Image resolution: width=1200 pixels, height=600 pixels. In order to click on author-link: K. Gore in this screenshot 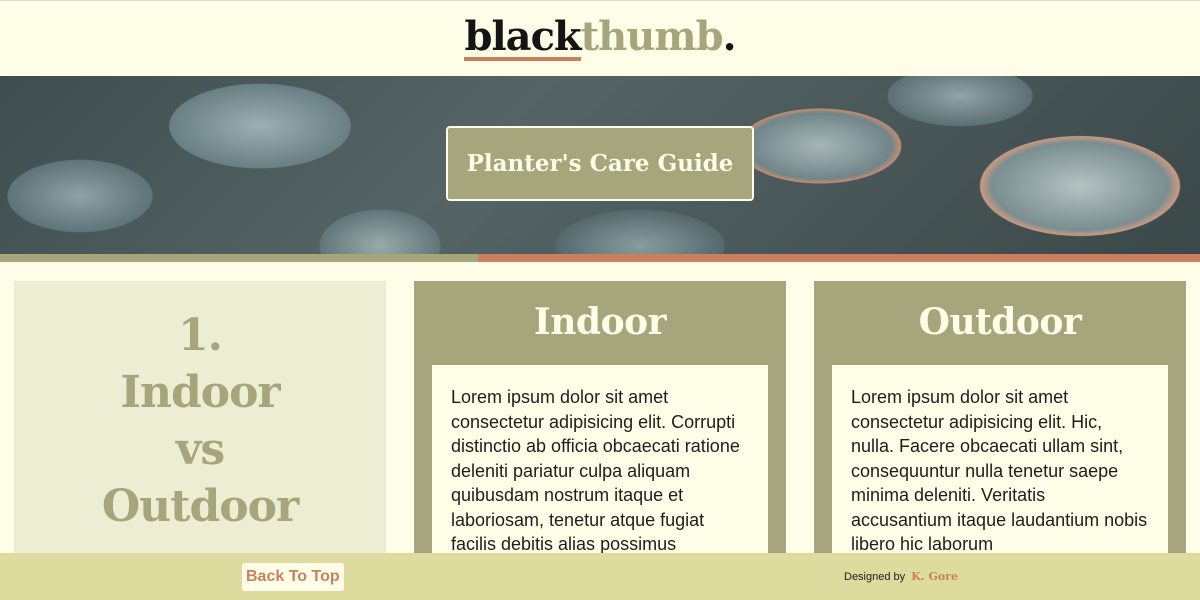, I will do `click(934, 576)`.